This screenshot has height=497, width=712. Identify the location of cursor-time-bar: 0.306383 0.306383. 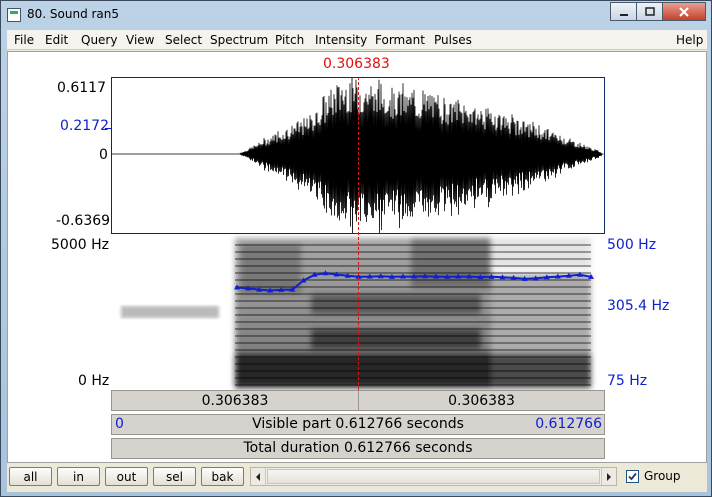
(358, 400).